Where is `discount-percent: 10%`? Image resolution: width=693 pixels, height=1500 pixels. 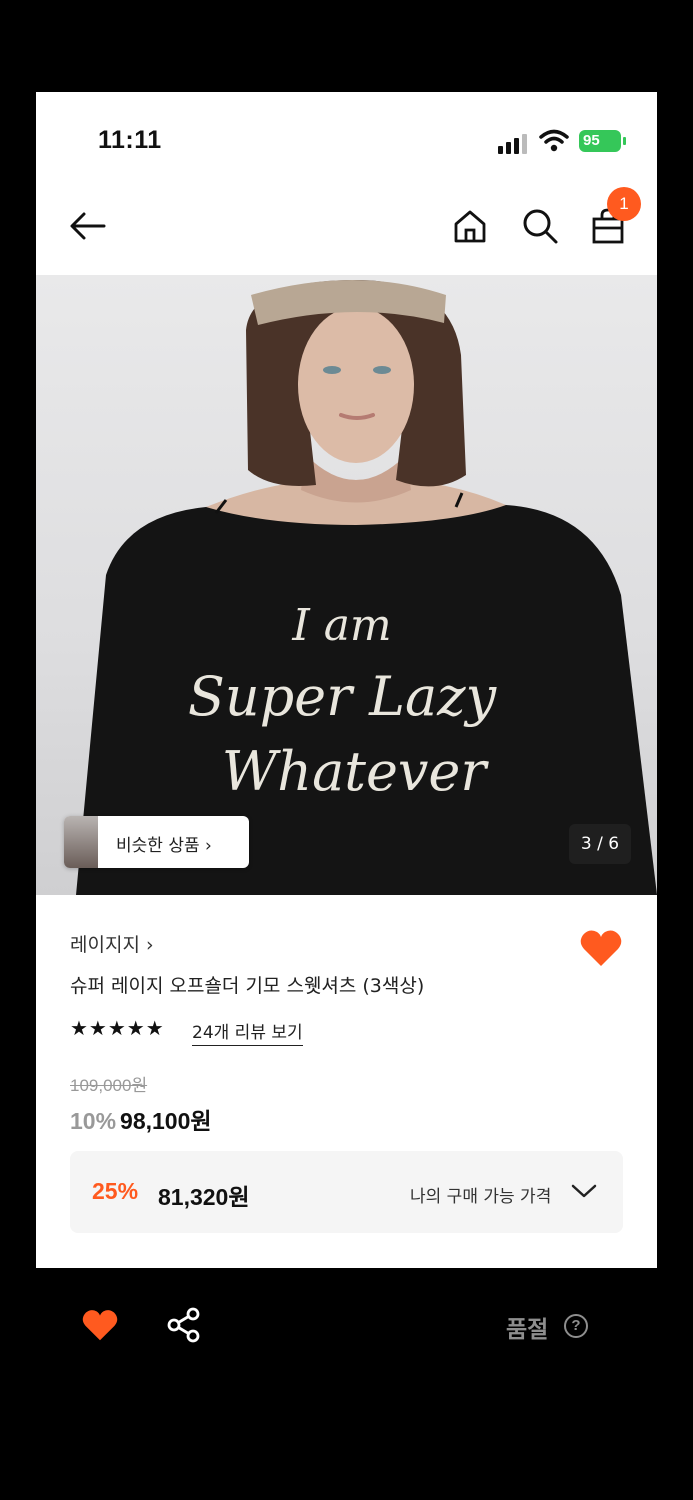 discount-percent: 10% is located at coordinates (93, 1121).